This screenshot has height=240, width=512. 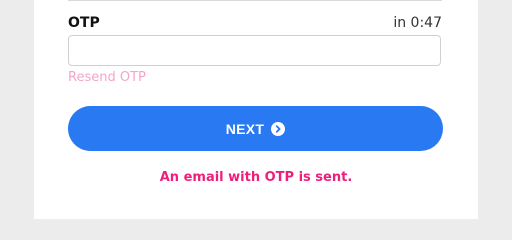 What do you see at coordinates (417, 23) in the screenshot?
I see `otp-countdown-timer: in 0:47` at bounding box center [417, 23].